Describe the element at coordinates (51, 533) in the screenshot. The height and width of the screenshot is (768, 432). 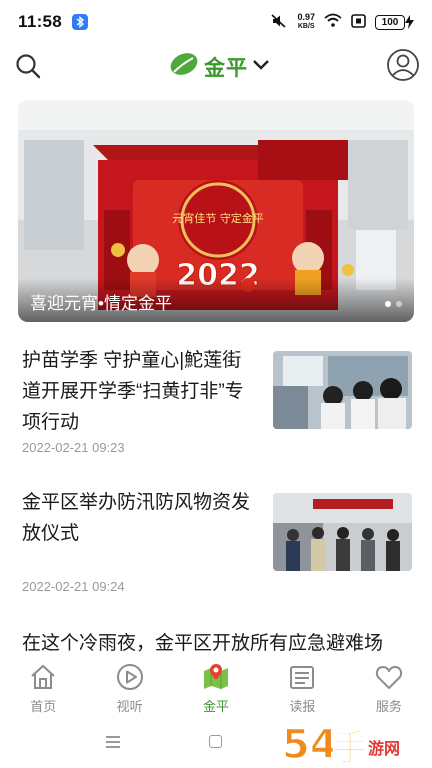
I see `news-title-line: 放仪式` at that location.